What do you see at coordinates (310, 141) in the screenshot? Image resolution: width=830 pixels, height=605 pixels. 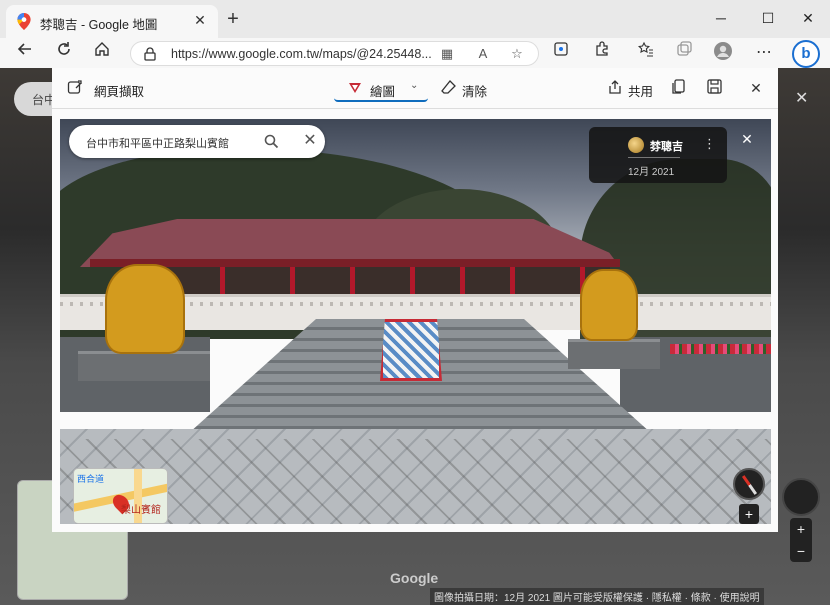 I see `clear-search-icon: ✕` at bounding box center [310, 141].